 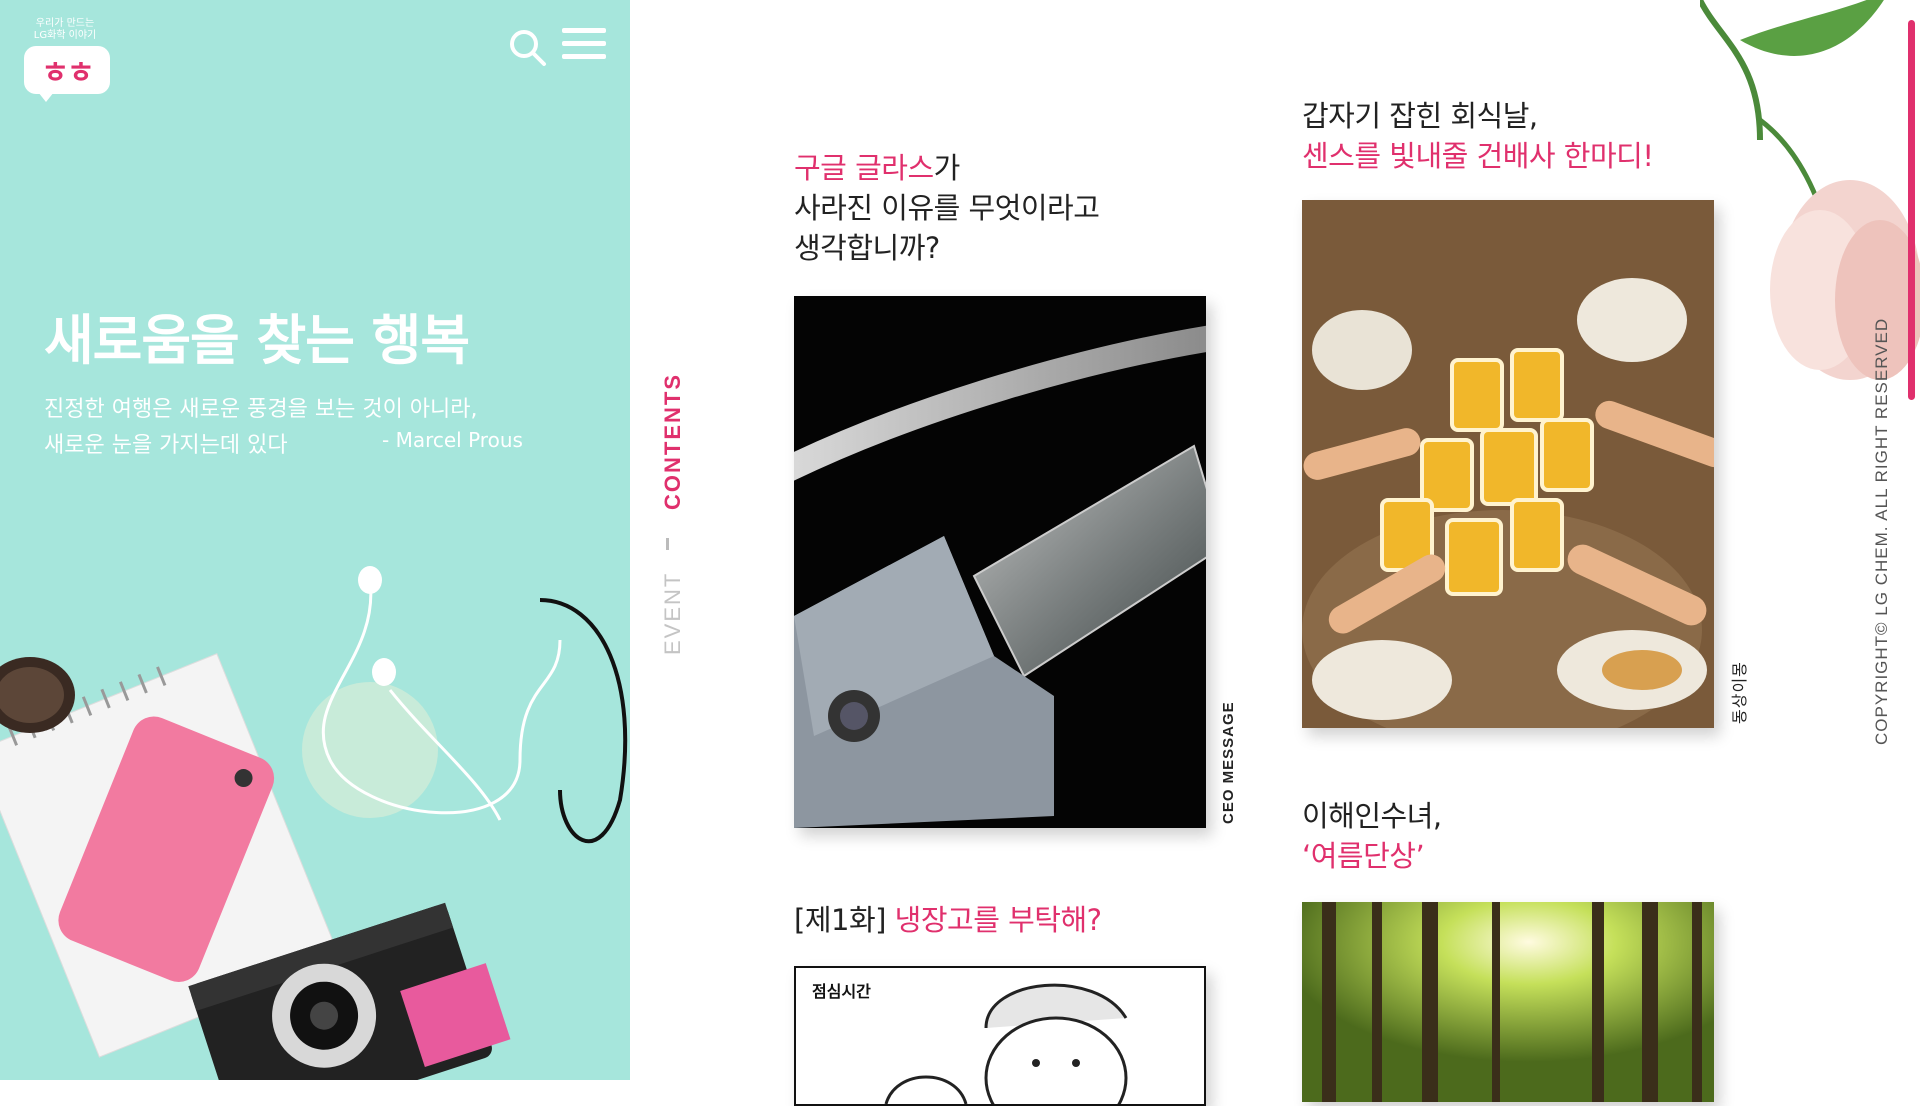 What do you see at coordinates (1478, 136) in the screenshot?
I see `card-title-toast: 갑자기 잡힌 회식날, 센스를 빛내줄 건배사 한마디!` at bounding box center [1478, 136].